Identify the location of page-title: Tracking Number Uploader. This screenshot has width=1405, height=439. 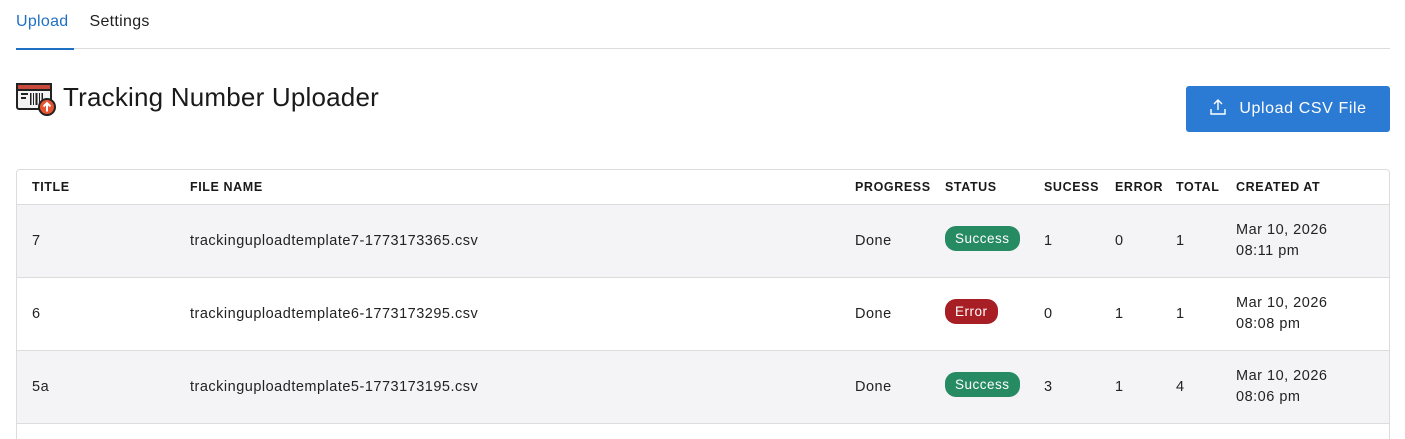
(221, 97).